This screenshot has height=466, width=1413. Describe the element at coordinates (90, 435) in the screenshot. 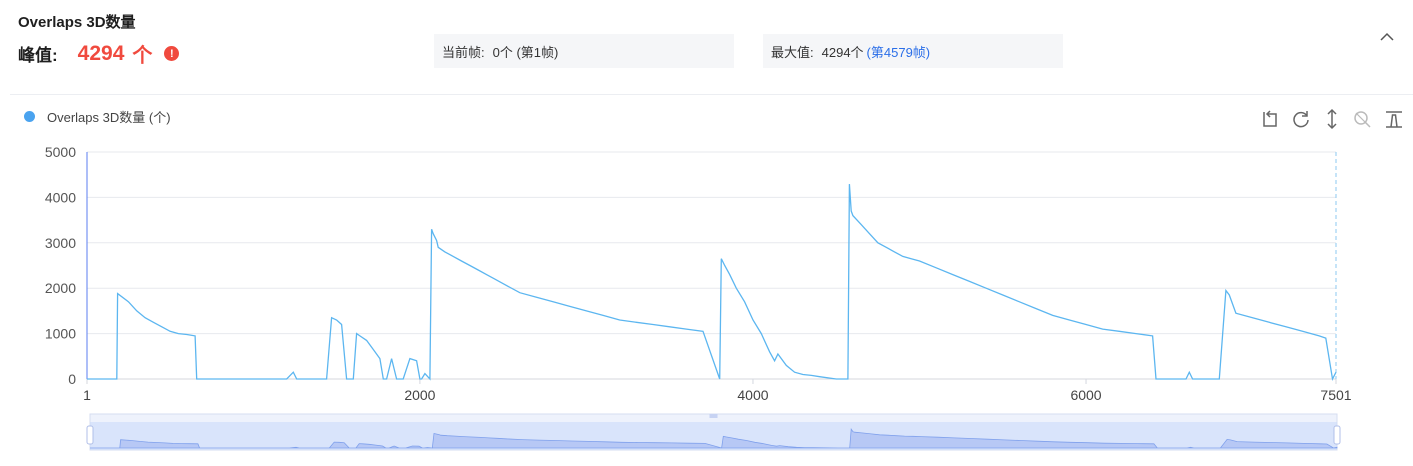

I see `datazoom-left-handle` at that location.